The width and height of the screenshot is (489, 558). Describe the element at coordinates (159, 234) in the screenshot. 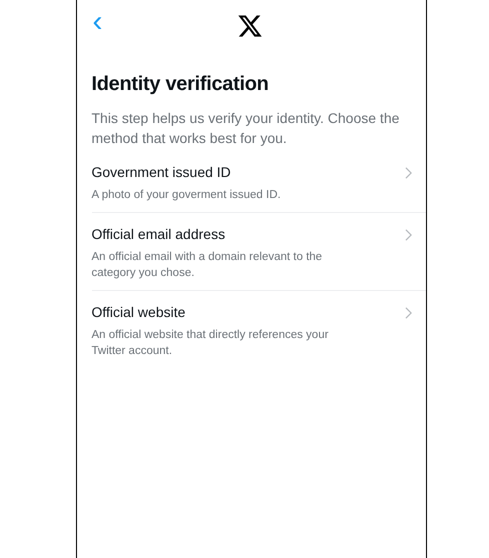

I see `option-title: Official email address` at that location.